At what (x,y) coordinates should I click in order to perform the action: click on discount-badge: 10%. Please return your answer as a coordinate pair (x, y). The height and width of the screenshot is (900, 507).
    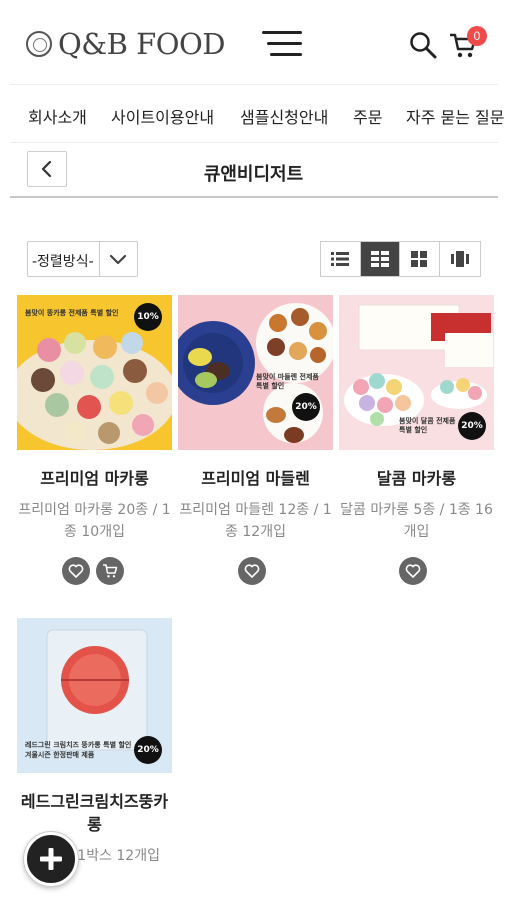
    Looking at the image, I should click on (148, 317).